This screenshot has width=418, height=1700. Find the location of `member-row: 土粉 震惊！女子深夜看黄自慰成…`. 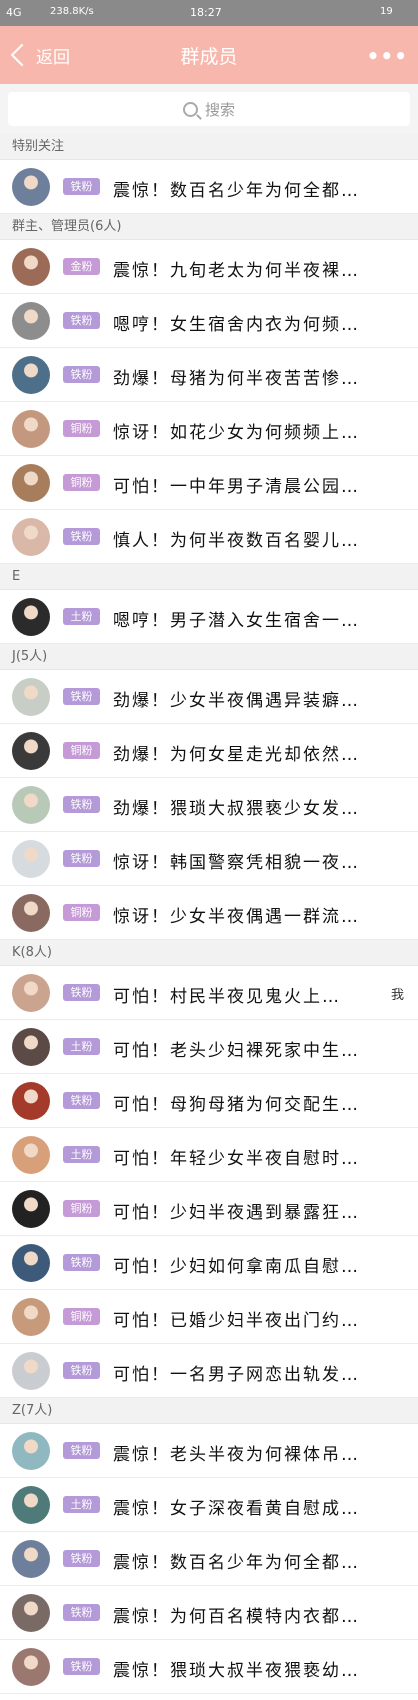

member-row: 土粉 震惊！女子深夜看黄自慰成… is located at coordinates (209, 1505).